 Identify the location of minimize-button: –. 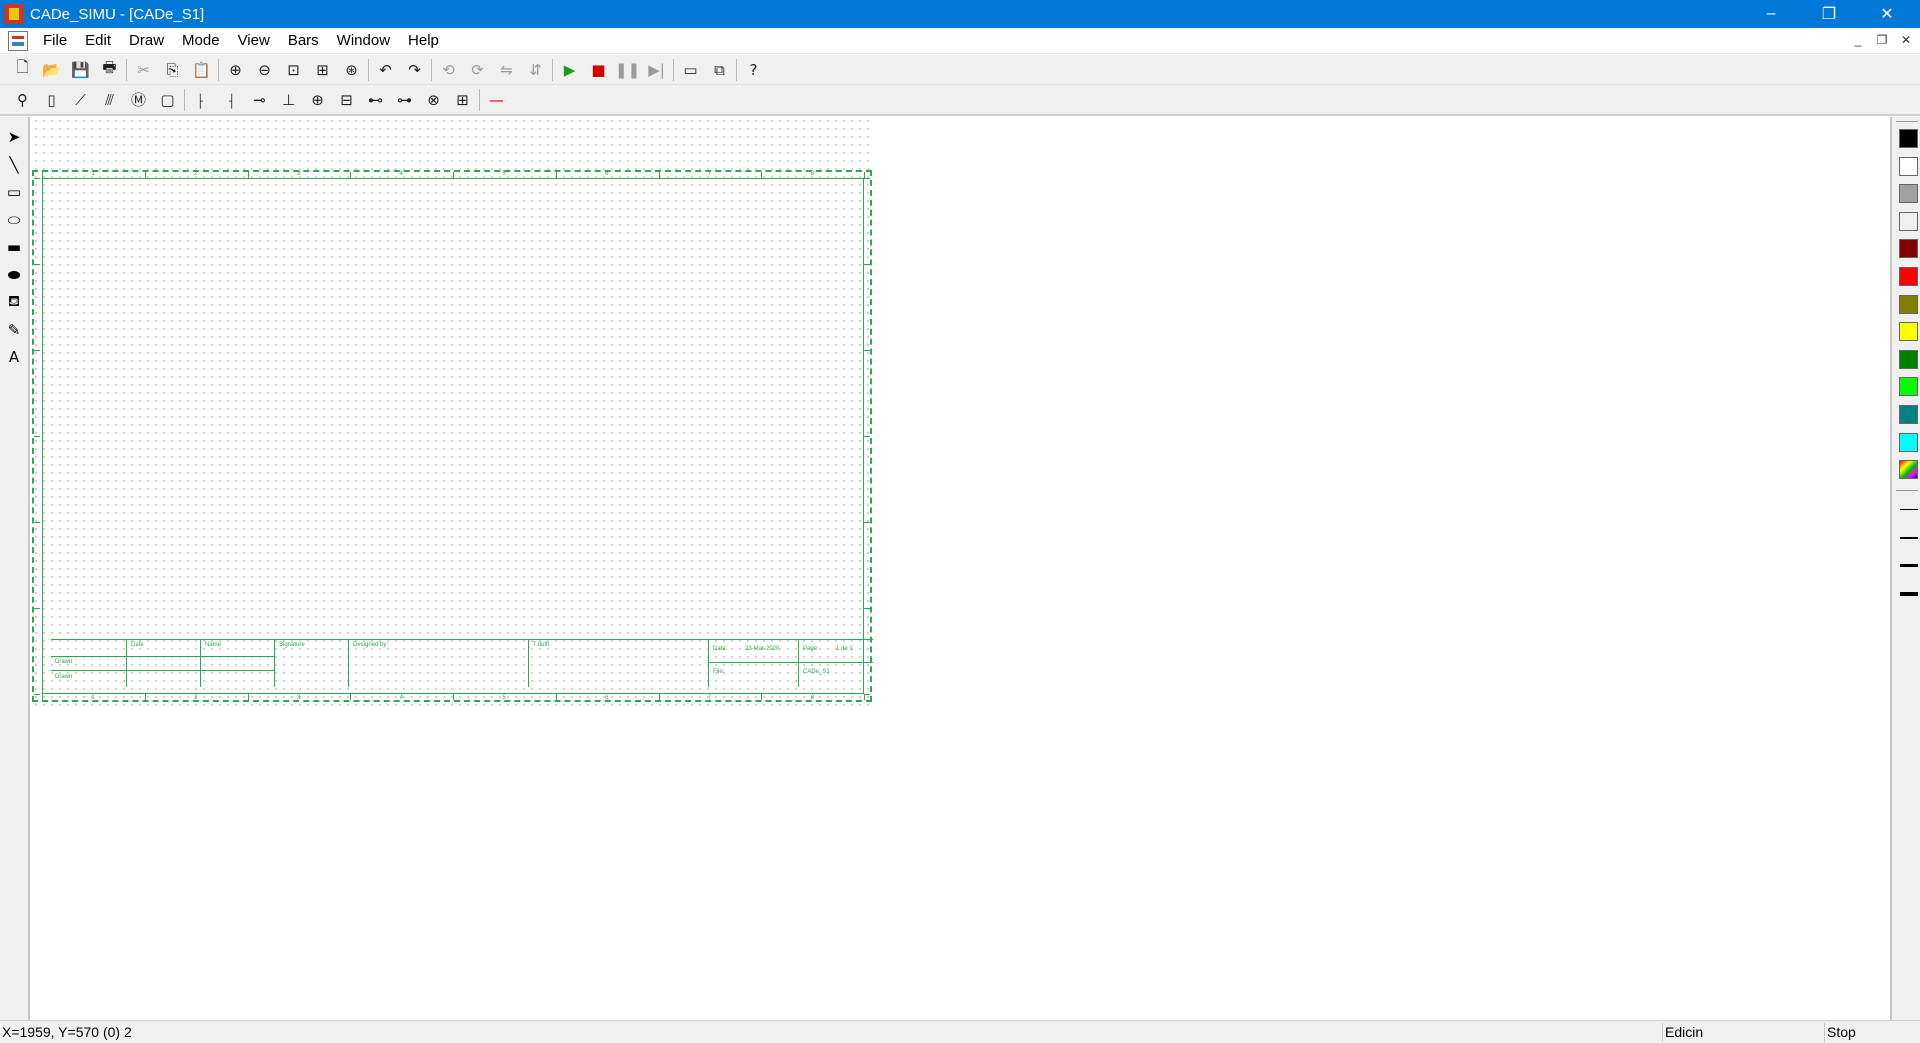
(1771, 14).